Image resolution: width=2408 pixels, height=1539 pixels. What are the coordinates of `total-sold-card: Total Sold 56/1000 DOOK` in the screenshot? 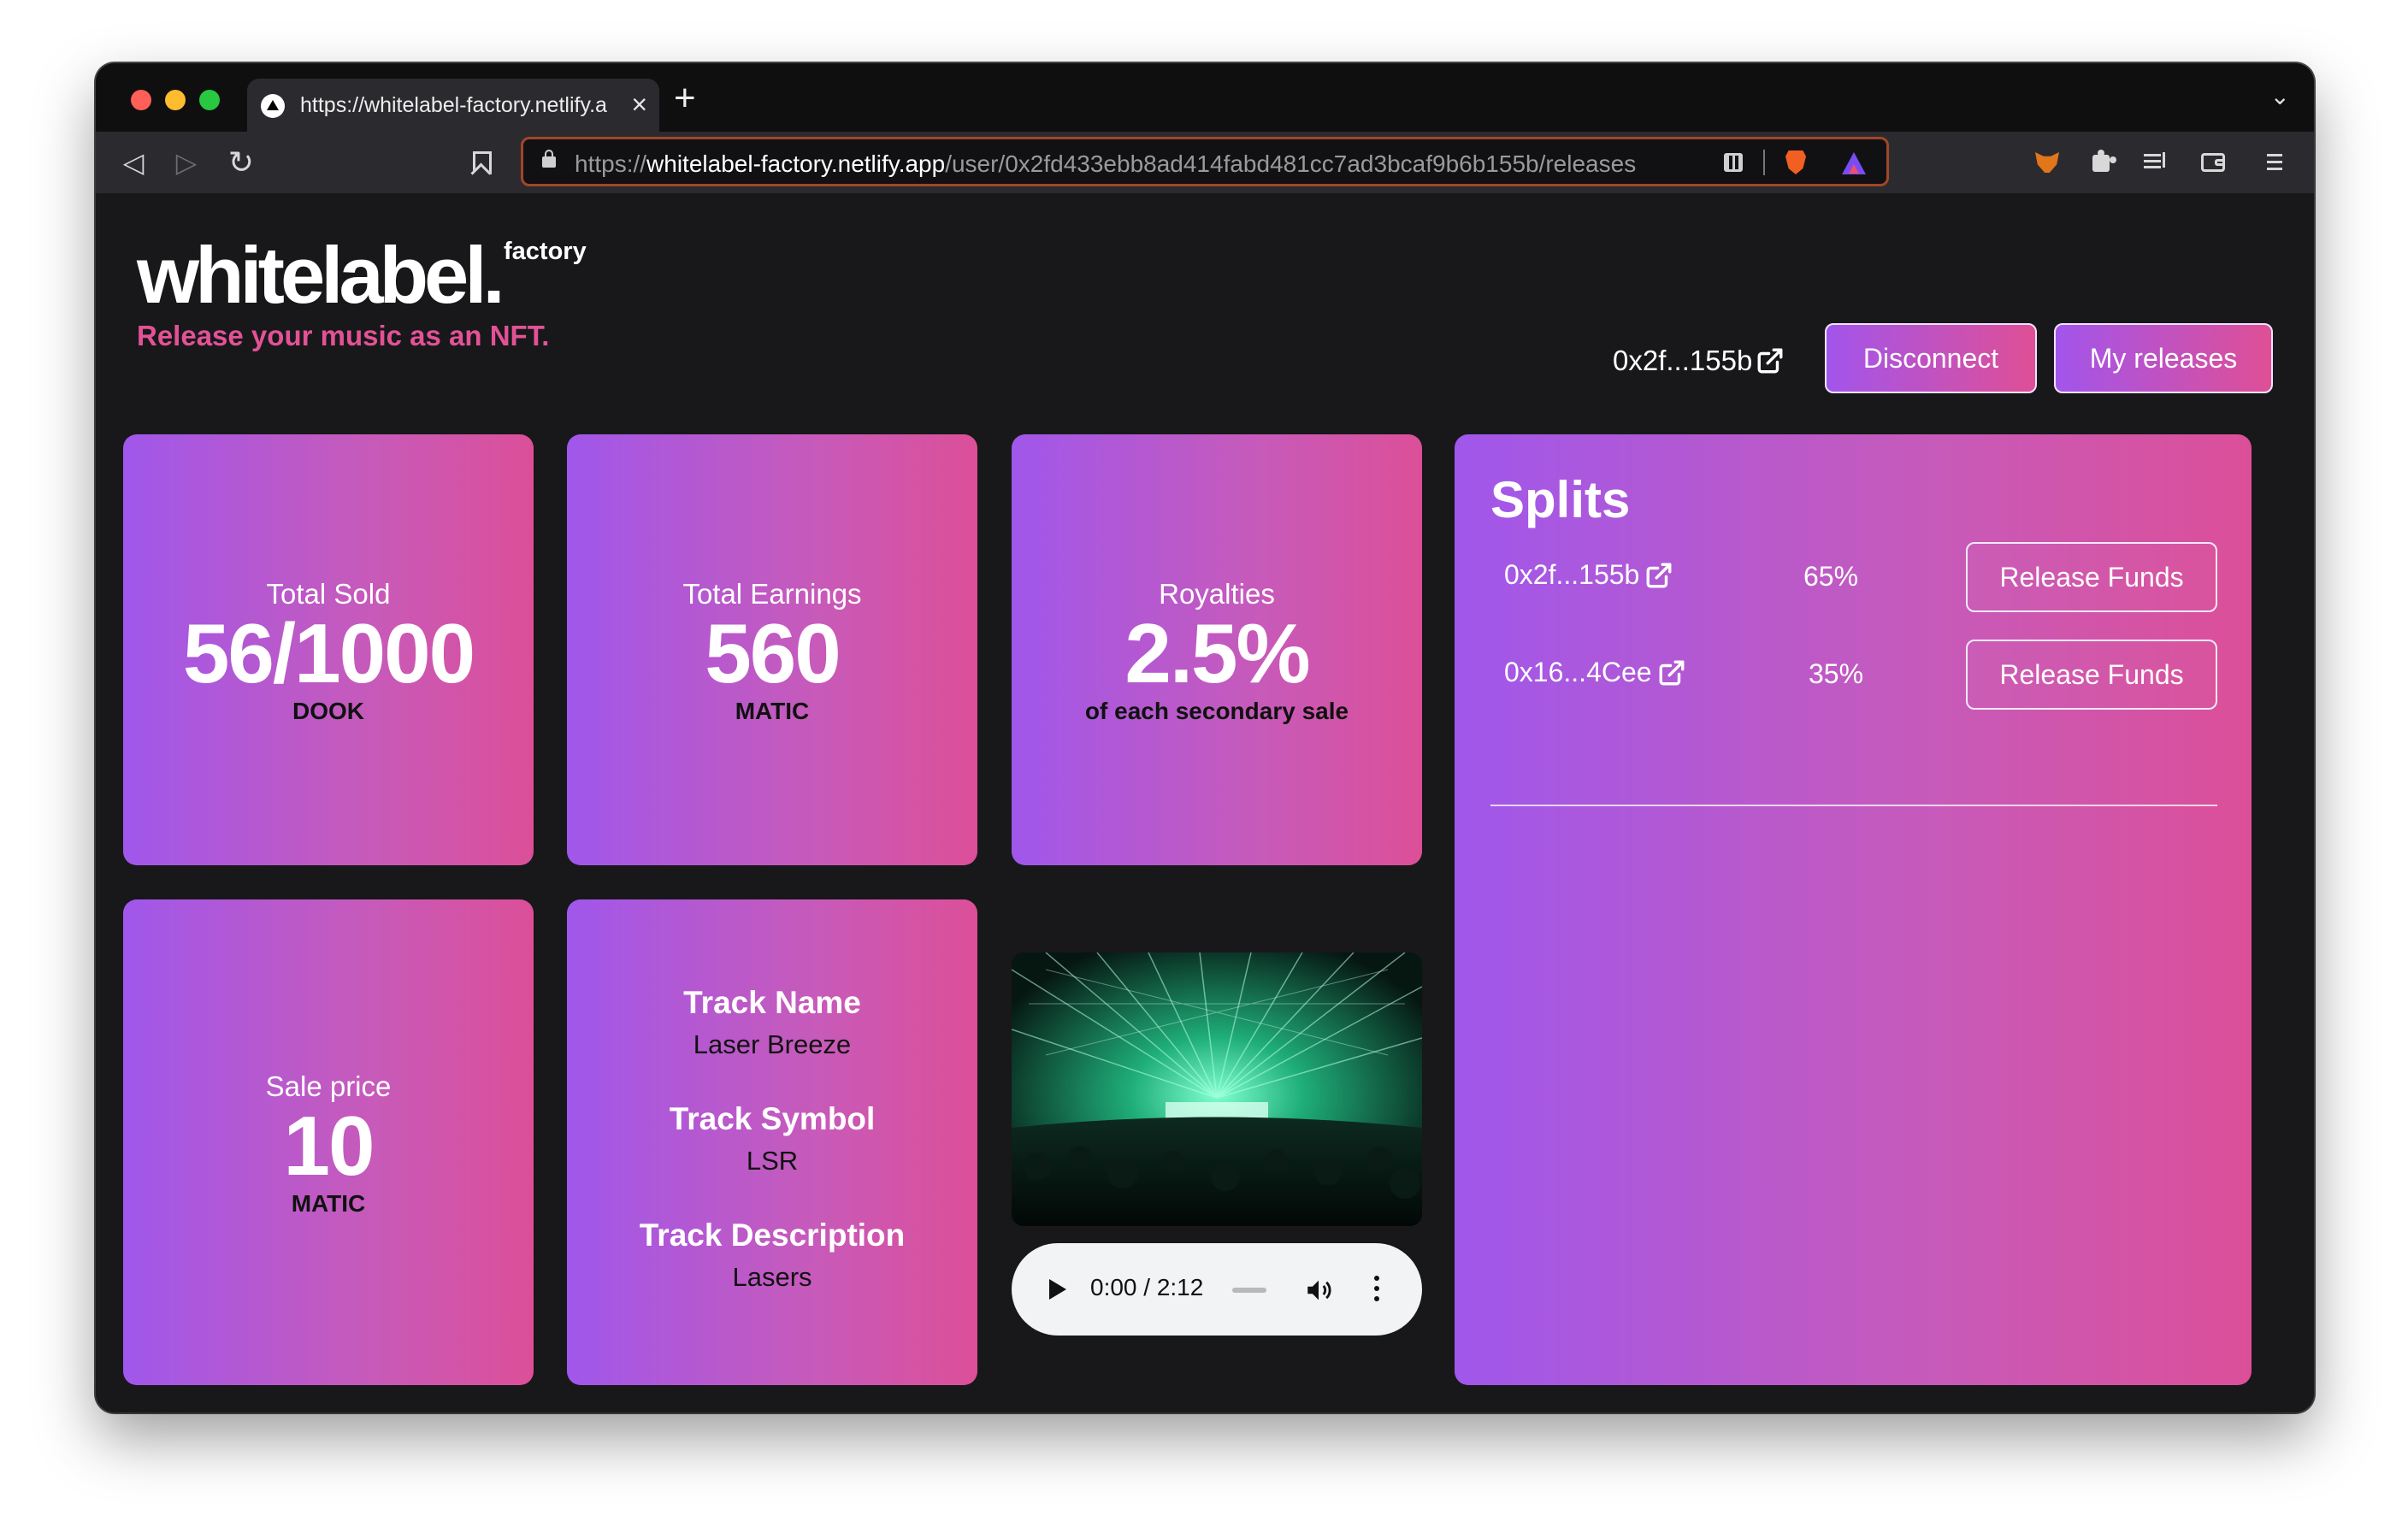 It's located at (328, 649).